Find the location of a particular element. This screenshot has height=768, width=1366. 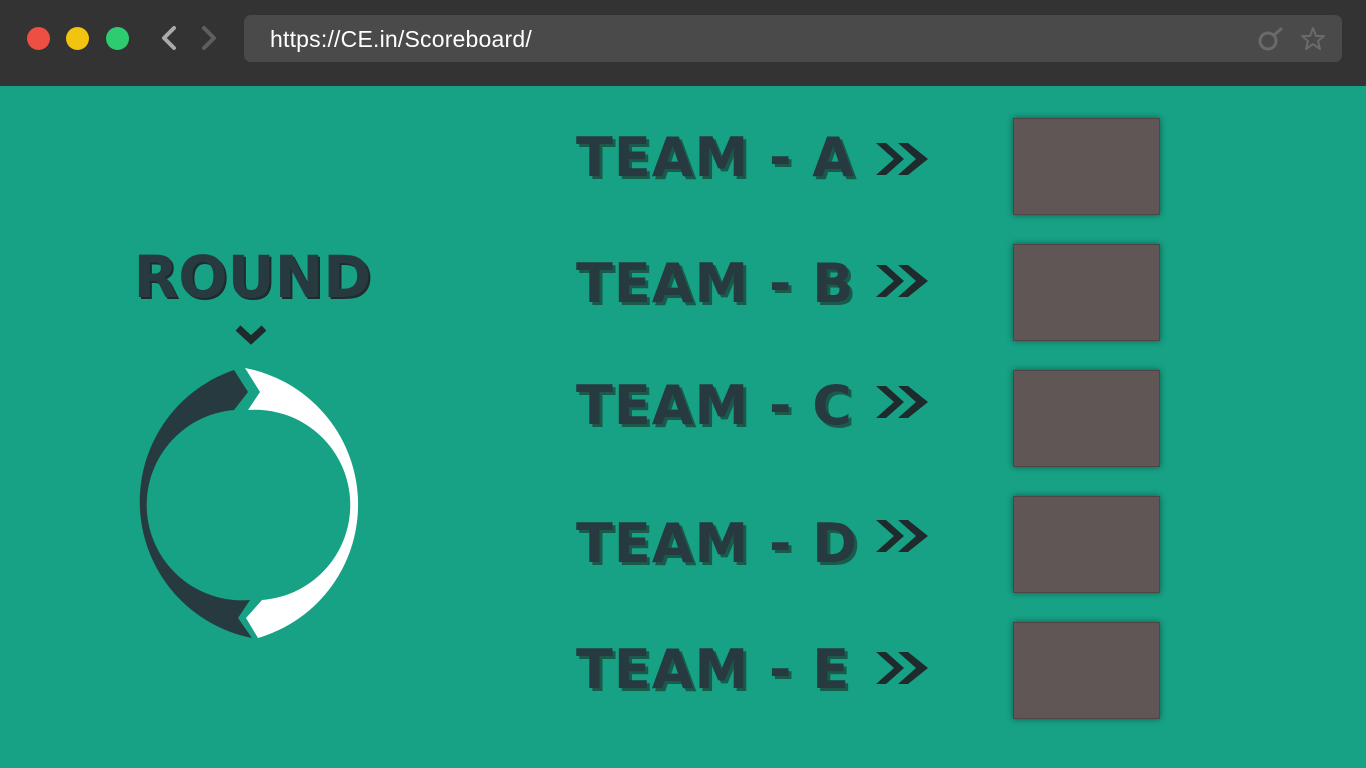

score-box-c is located at coordinates (1086, 418).